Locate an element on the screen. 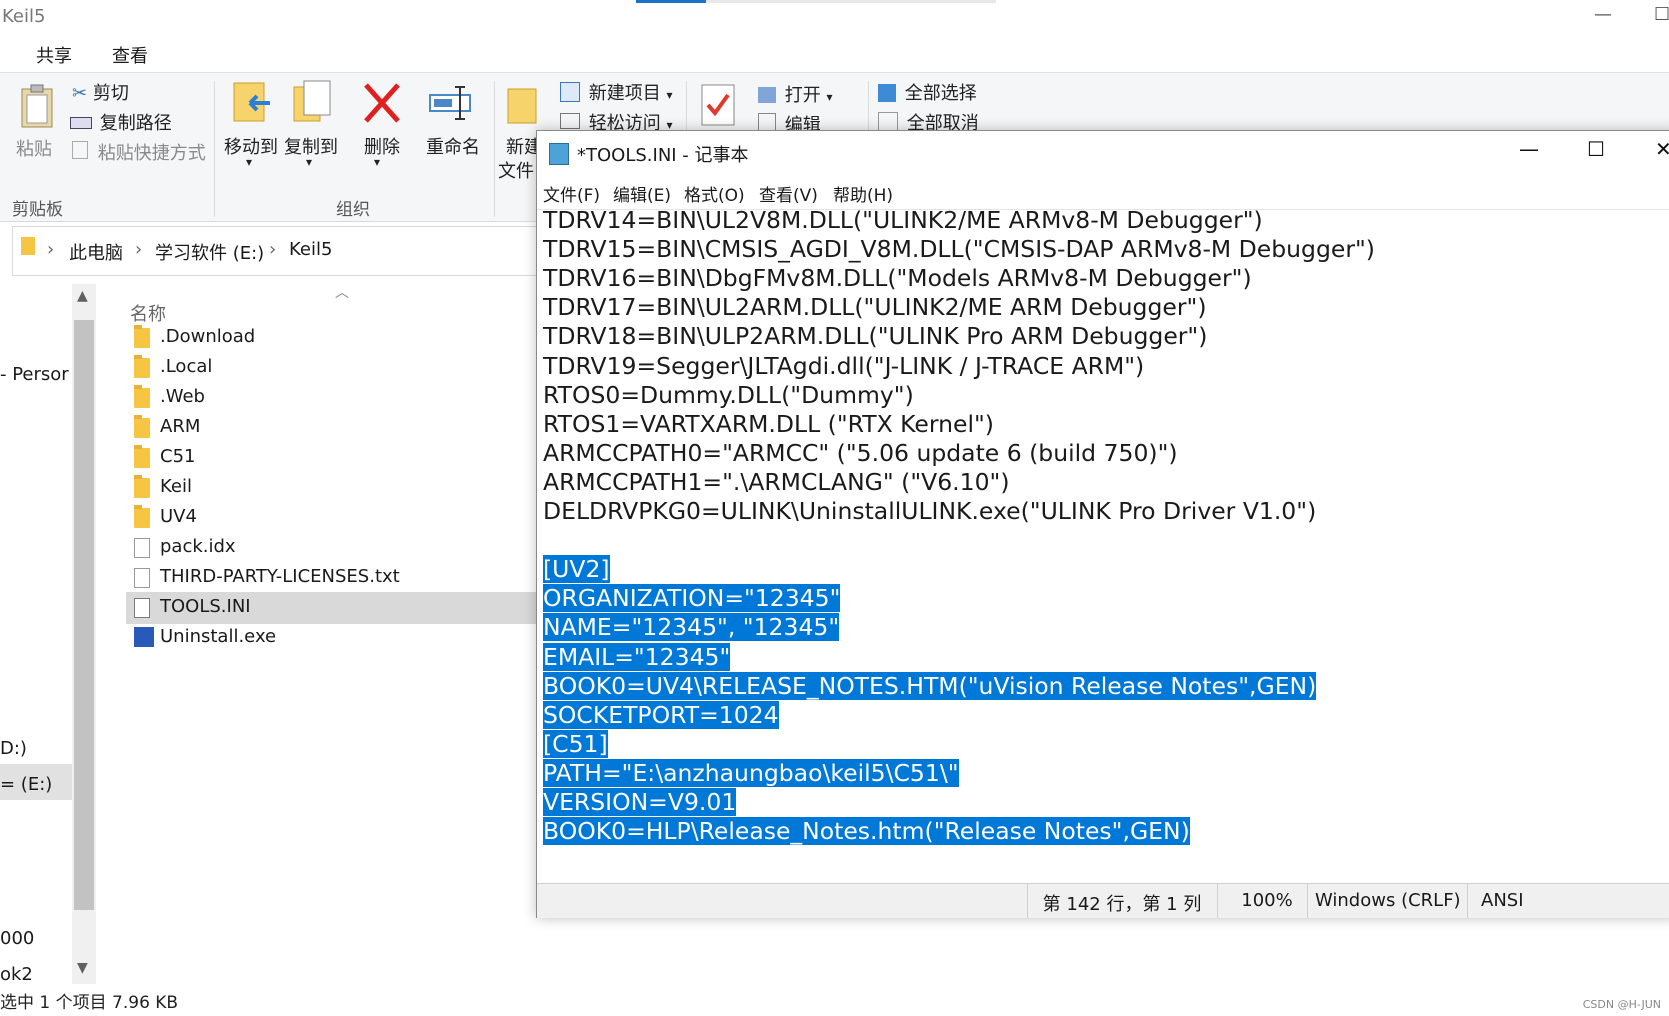  paste-shortcut-button: 粘贴快捷方式 is located at coordinates (139, 152).